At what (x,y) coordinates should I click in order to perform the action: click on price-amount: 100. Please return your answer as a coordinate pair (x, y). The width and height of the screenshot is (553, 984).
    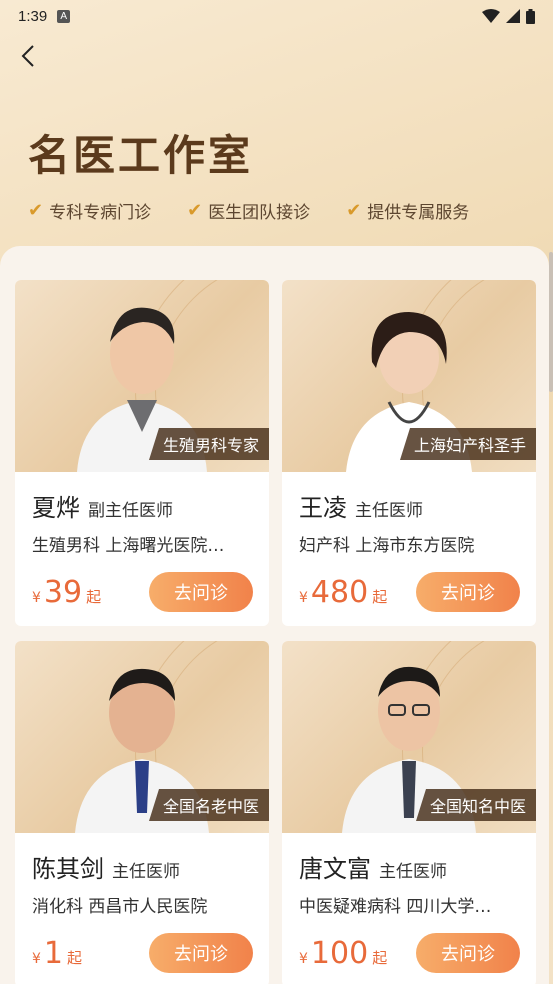
    Looking at the image, I should click on (339, 953).